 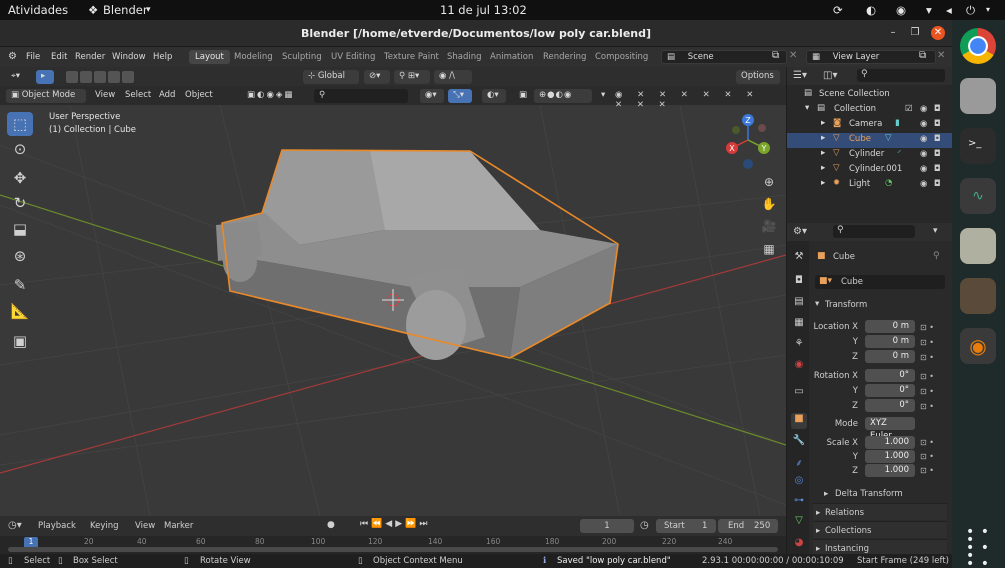 What do you see at coordinates (893, 33) in the screenshot?
I see `minimize-icon: –` at bounding box center [893, 33].